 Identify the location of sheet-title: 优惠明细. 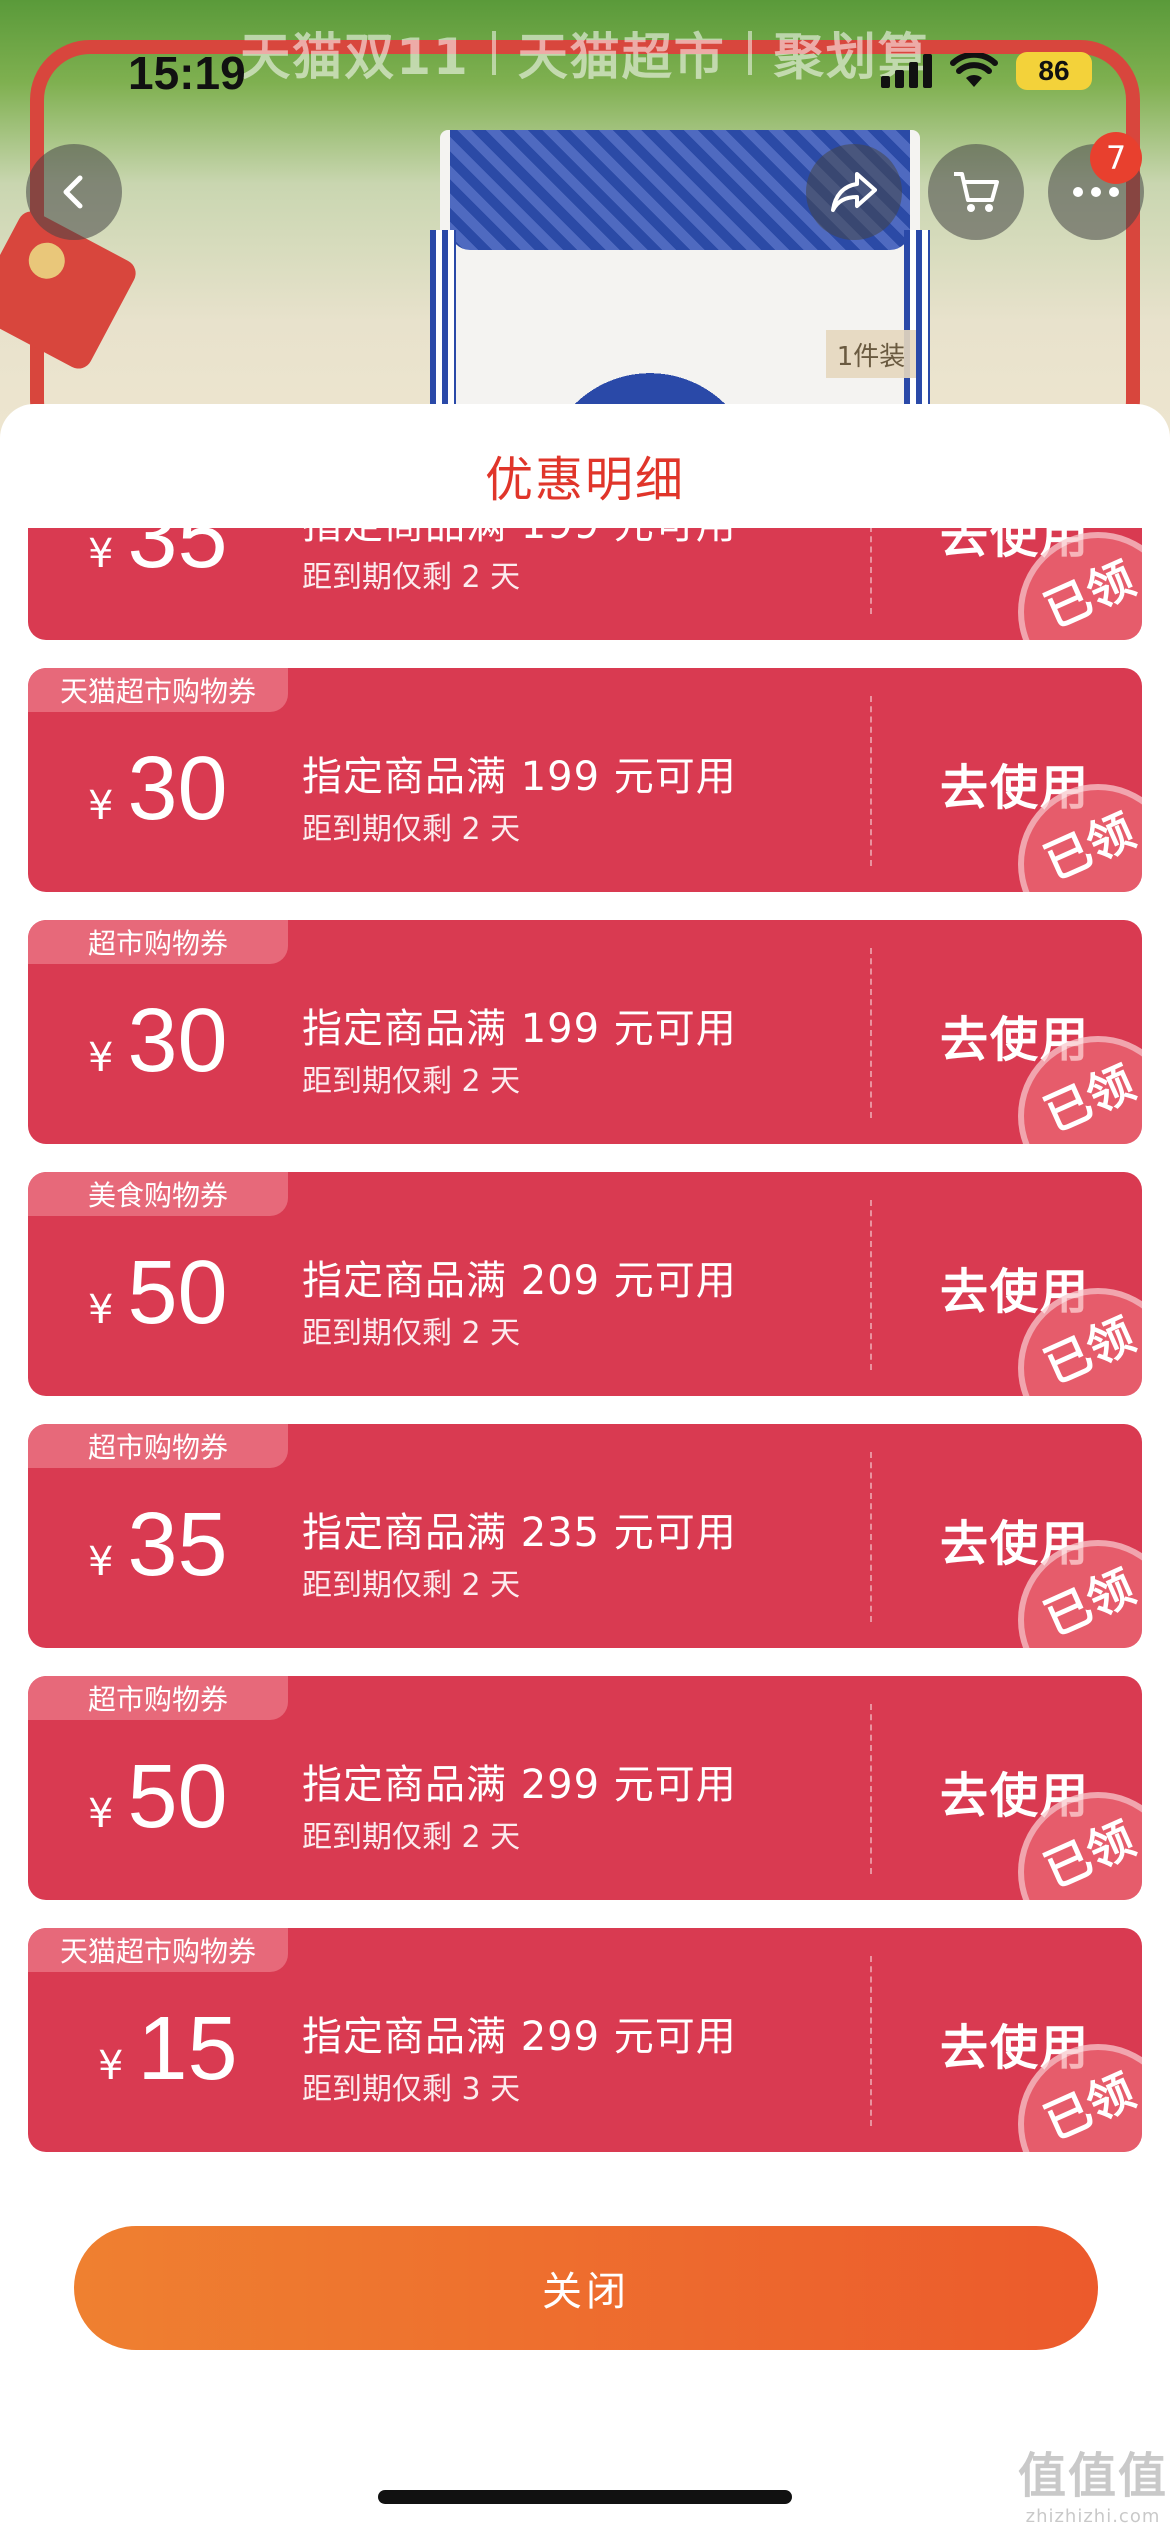
(584, 480).